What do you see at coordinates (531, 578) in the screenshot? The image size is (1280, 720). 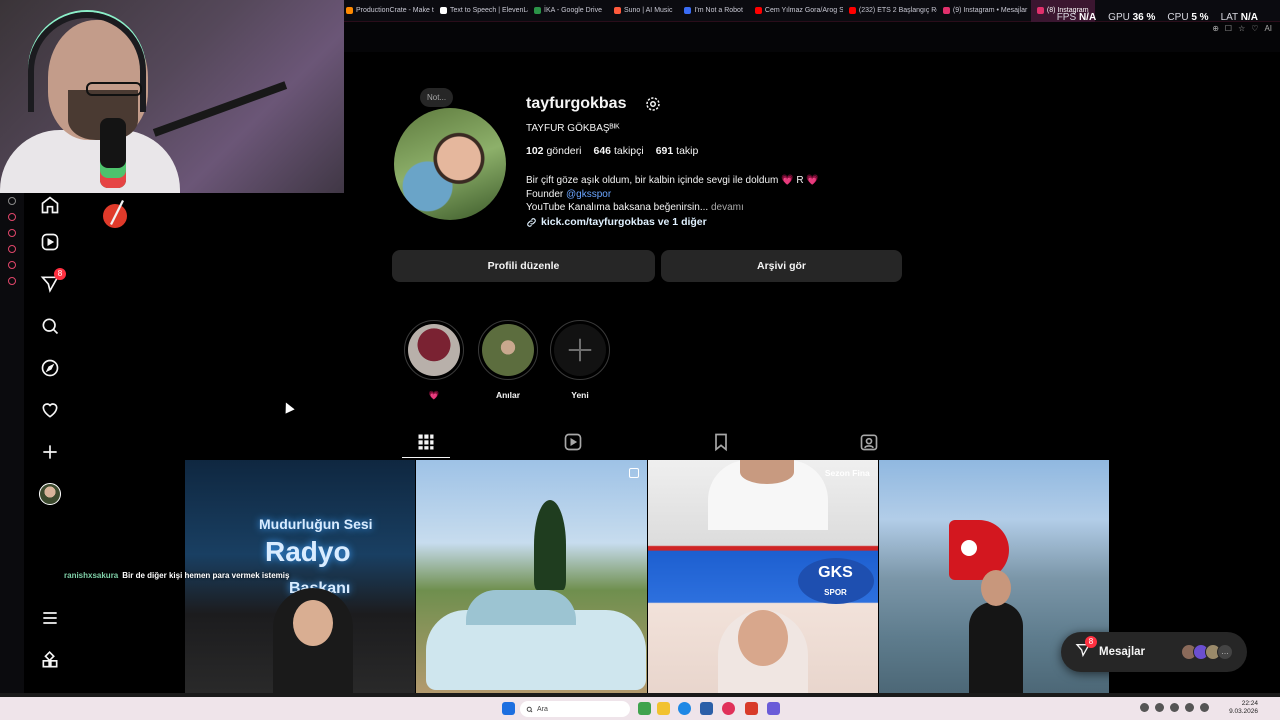 I see `post-tile` at bounding box center [531, 578].